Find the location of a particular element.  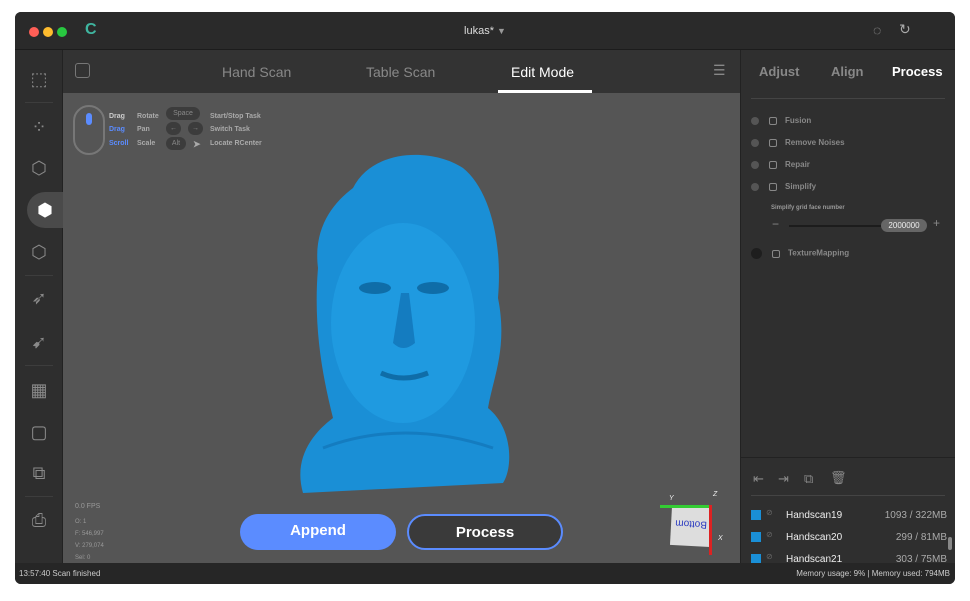

key-space: Space is located at coordinates (183, 113).